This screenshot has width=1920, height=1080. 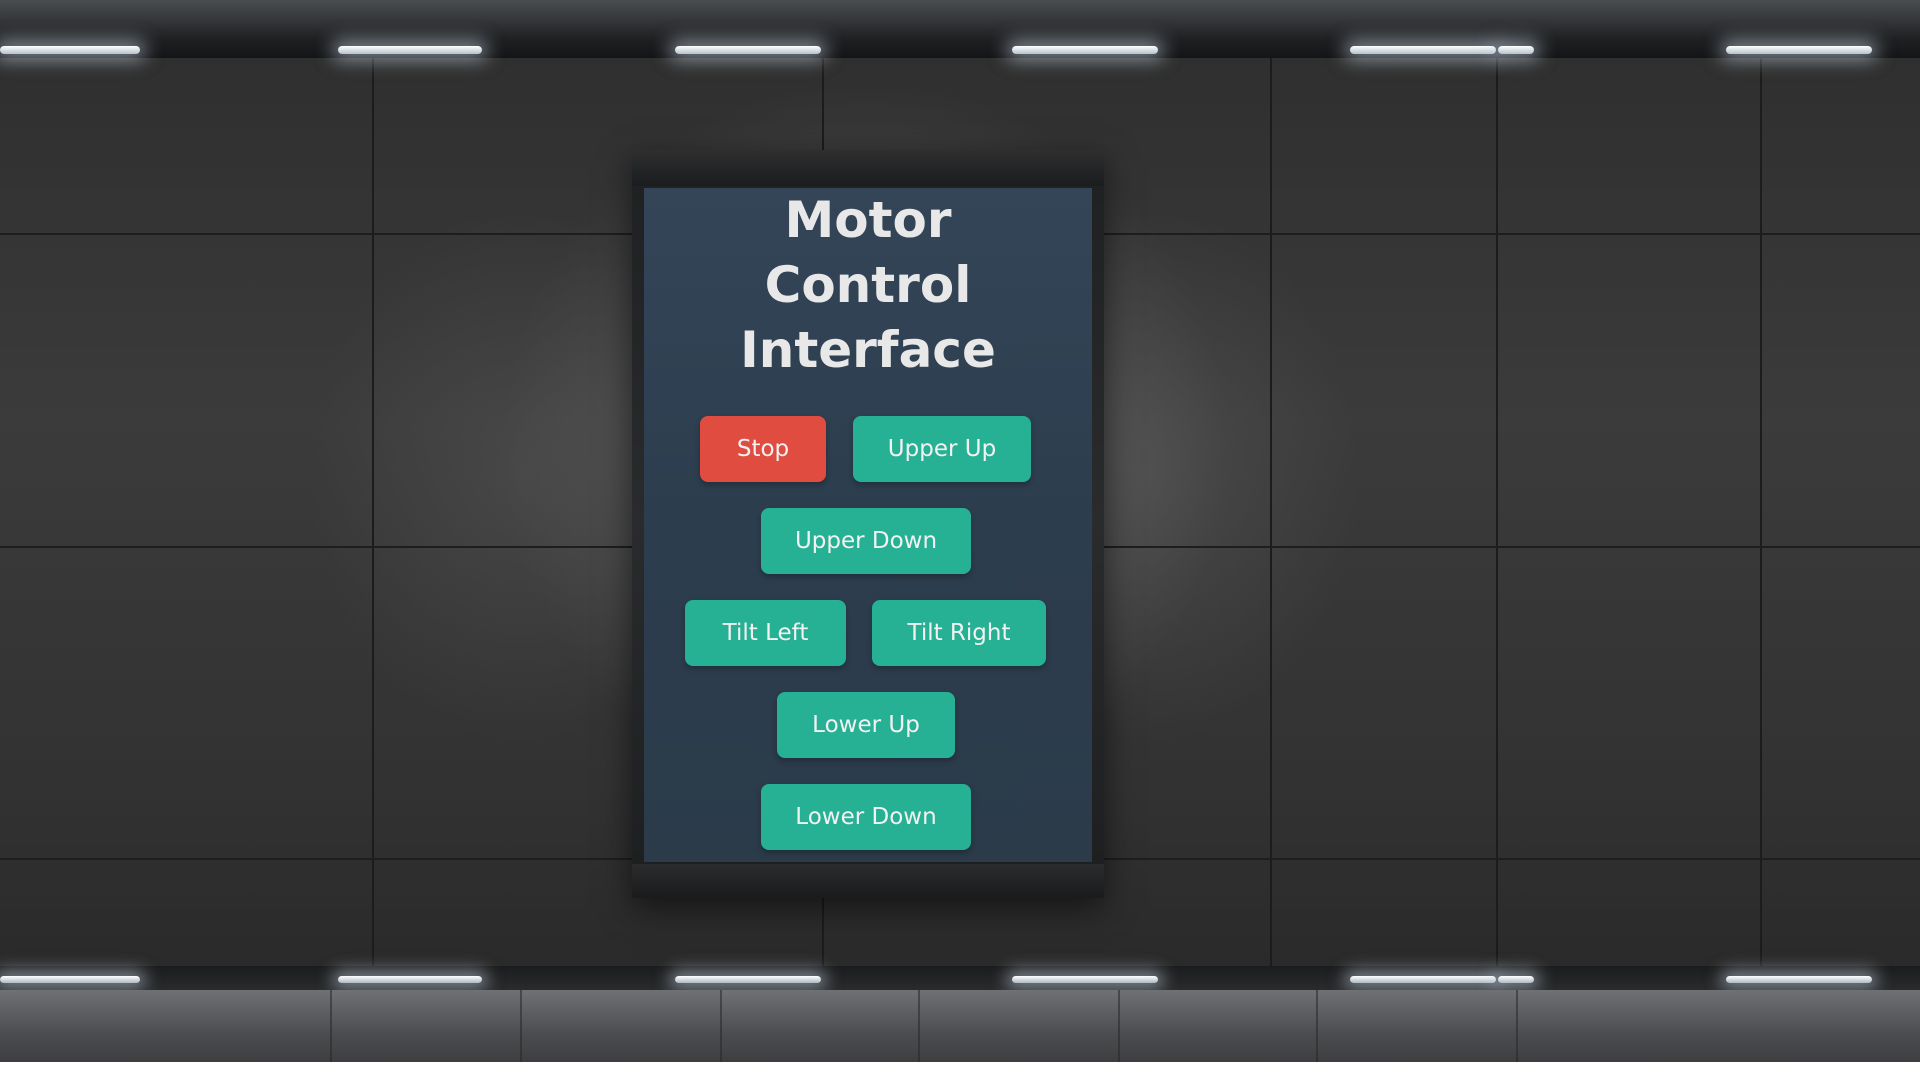 What do you see at coordinates (763, 449) in the screenshot?
I see `stop-button: Stop` at bounding box center [763, 449].